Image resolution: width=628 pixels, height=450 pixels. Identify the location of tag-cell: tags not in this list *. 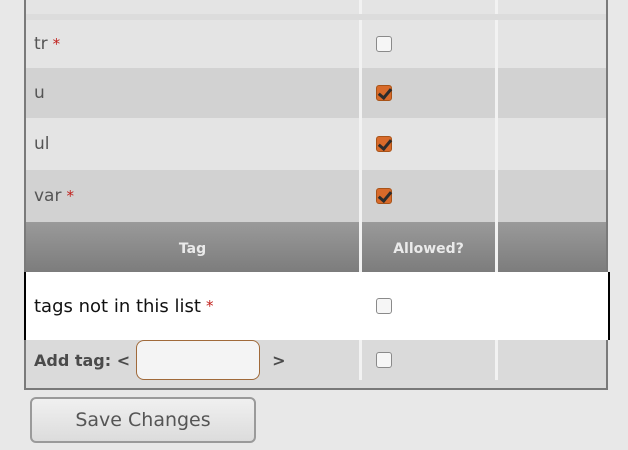
(194, 306).